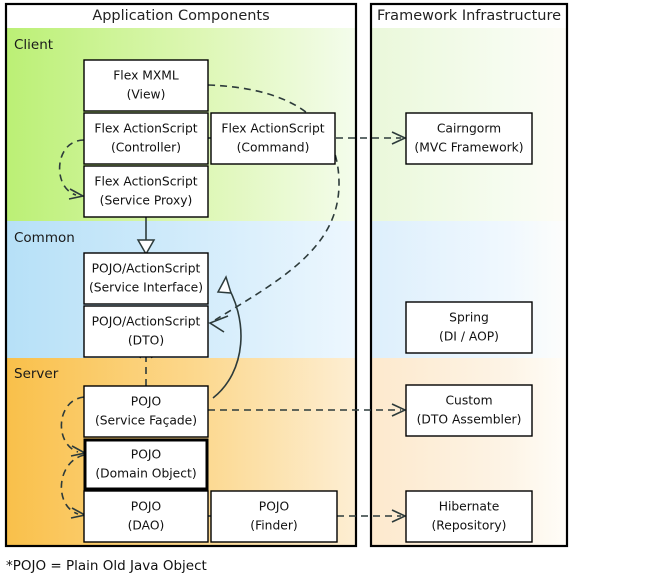 This screenshot has width=658, height=582. What do you see at coordinates (146, 201) in the screenshot?
I see `box-flex-service-proxy-line2: (Service Proxy)` at bounding box center [146, 201].